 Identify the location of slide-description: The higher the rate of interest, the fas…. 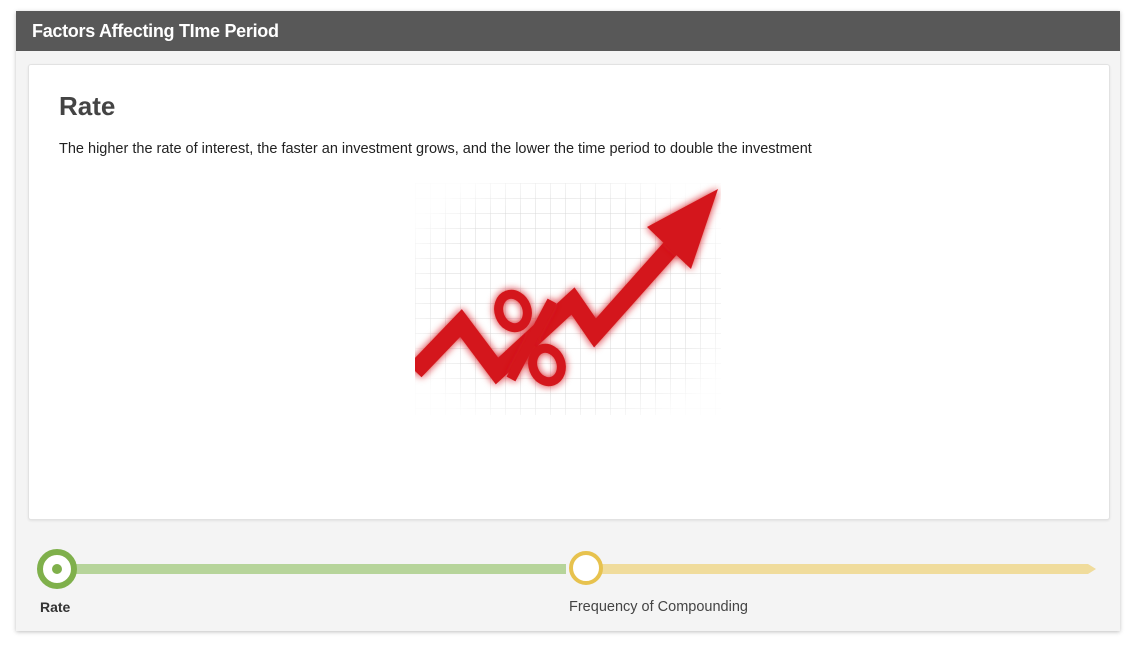
(435, 149).